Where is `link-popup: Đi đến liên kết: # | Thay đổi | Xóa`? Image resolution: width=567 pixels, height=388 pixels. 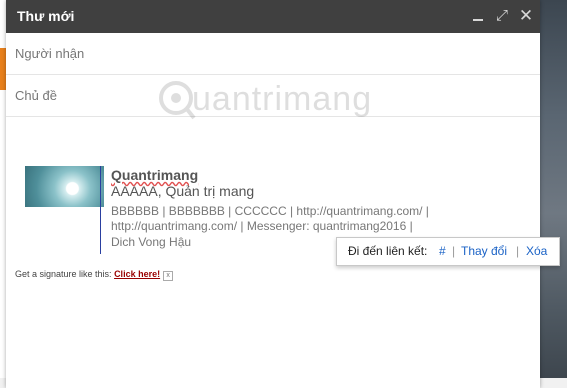 link-popup: Đi đến liên kết: # | Thay đổi | Xóa is located at coordinates (448, 251).